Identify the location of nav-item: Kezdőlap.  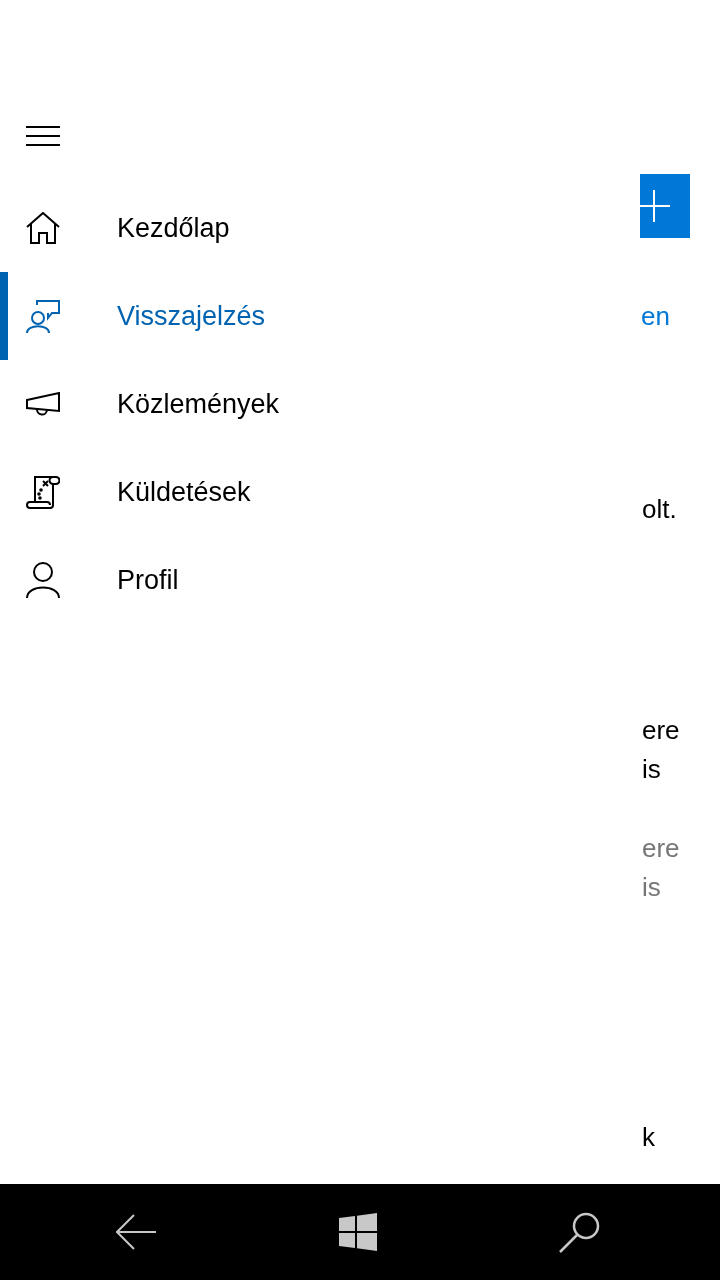
(320, 228).